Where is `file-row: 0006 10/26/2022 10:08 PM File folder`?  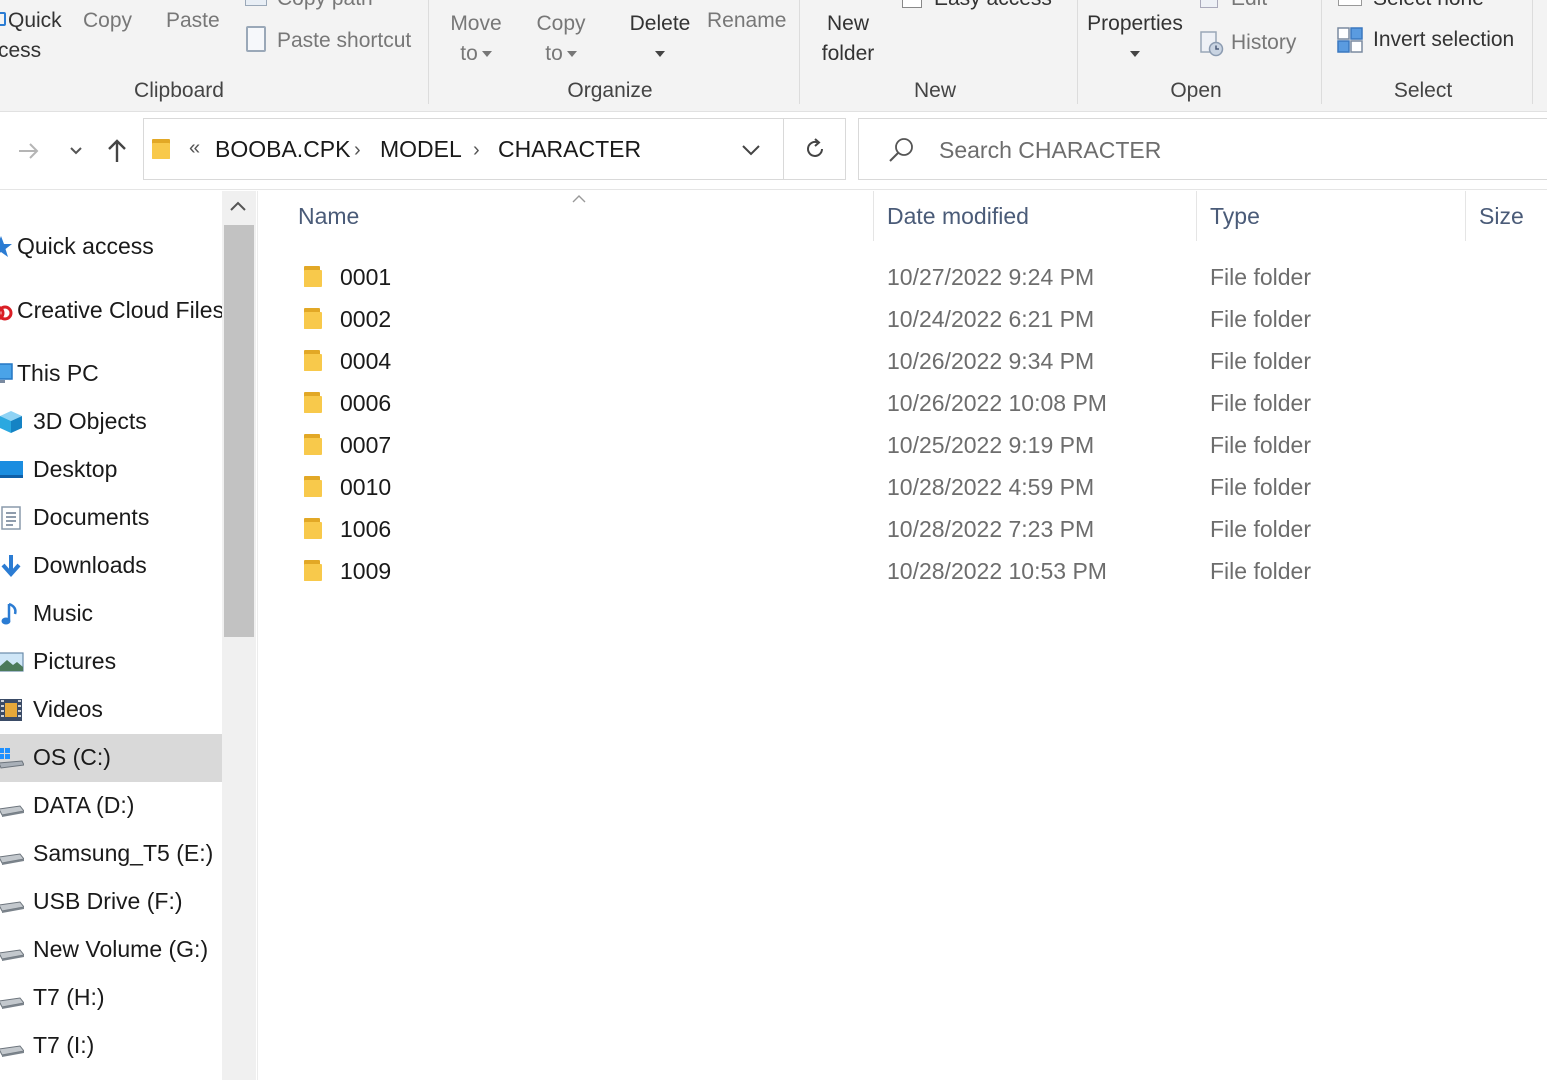 file-row: 0006 10/26/2022 10:08 PM File folder is located at coordinates (902, 403).